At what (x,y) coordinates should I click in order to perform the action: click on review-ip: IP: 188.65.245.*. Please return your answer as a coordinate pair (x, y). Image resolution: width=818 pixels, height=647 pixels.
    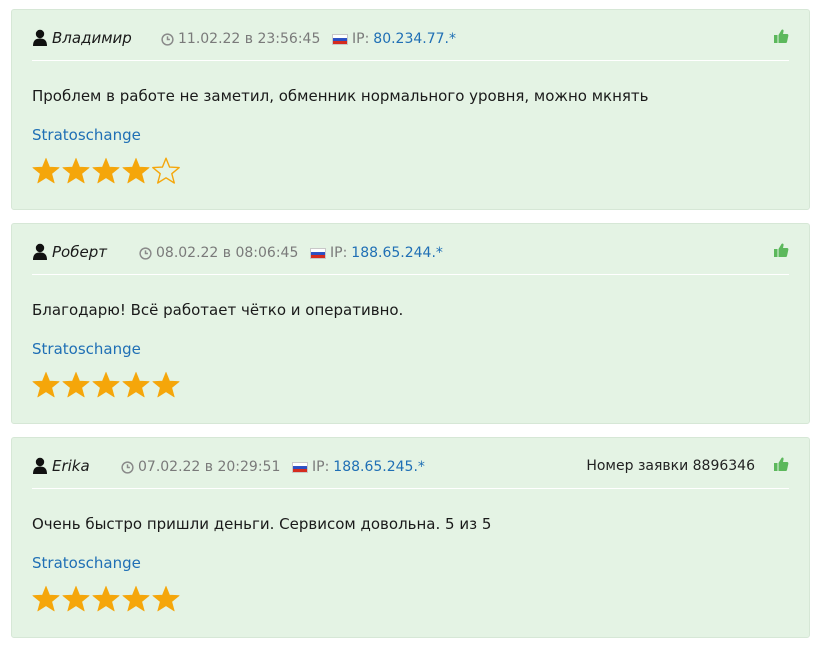
    Looking at the image, I should click on (358, 467).